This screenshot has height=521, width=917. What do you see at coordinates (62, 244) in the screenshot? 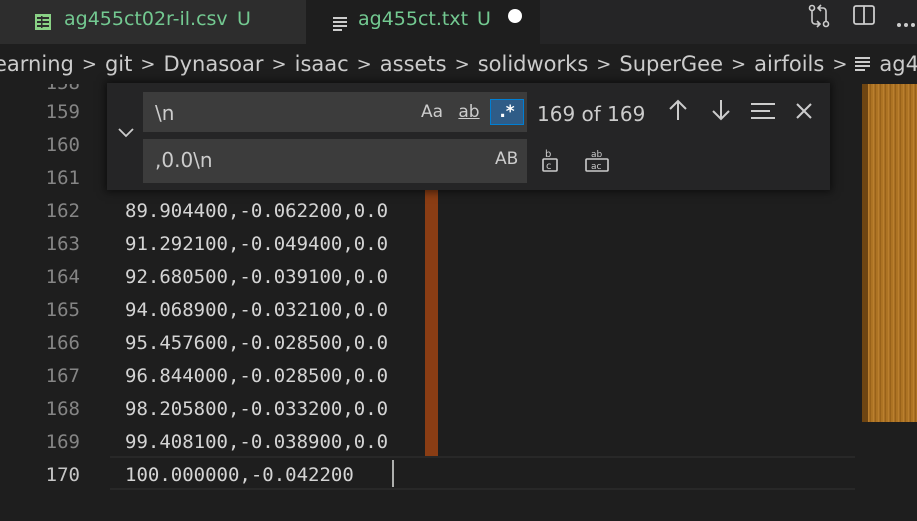
I see `line-number: 163` at bounding box center [62, 244].